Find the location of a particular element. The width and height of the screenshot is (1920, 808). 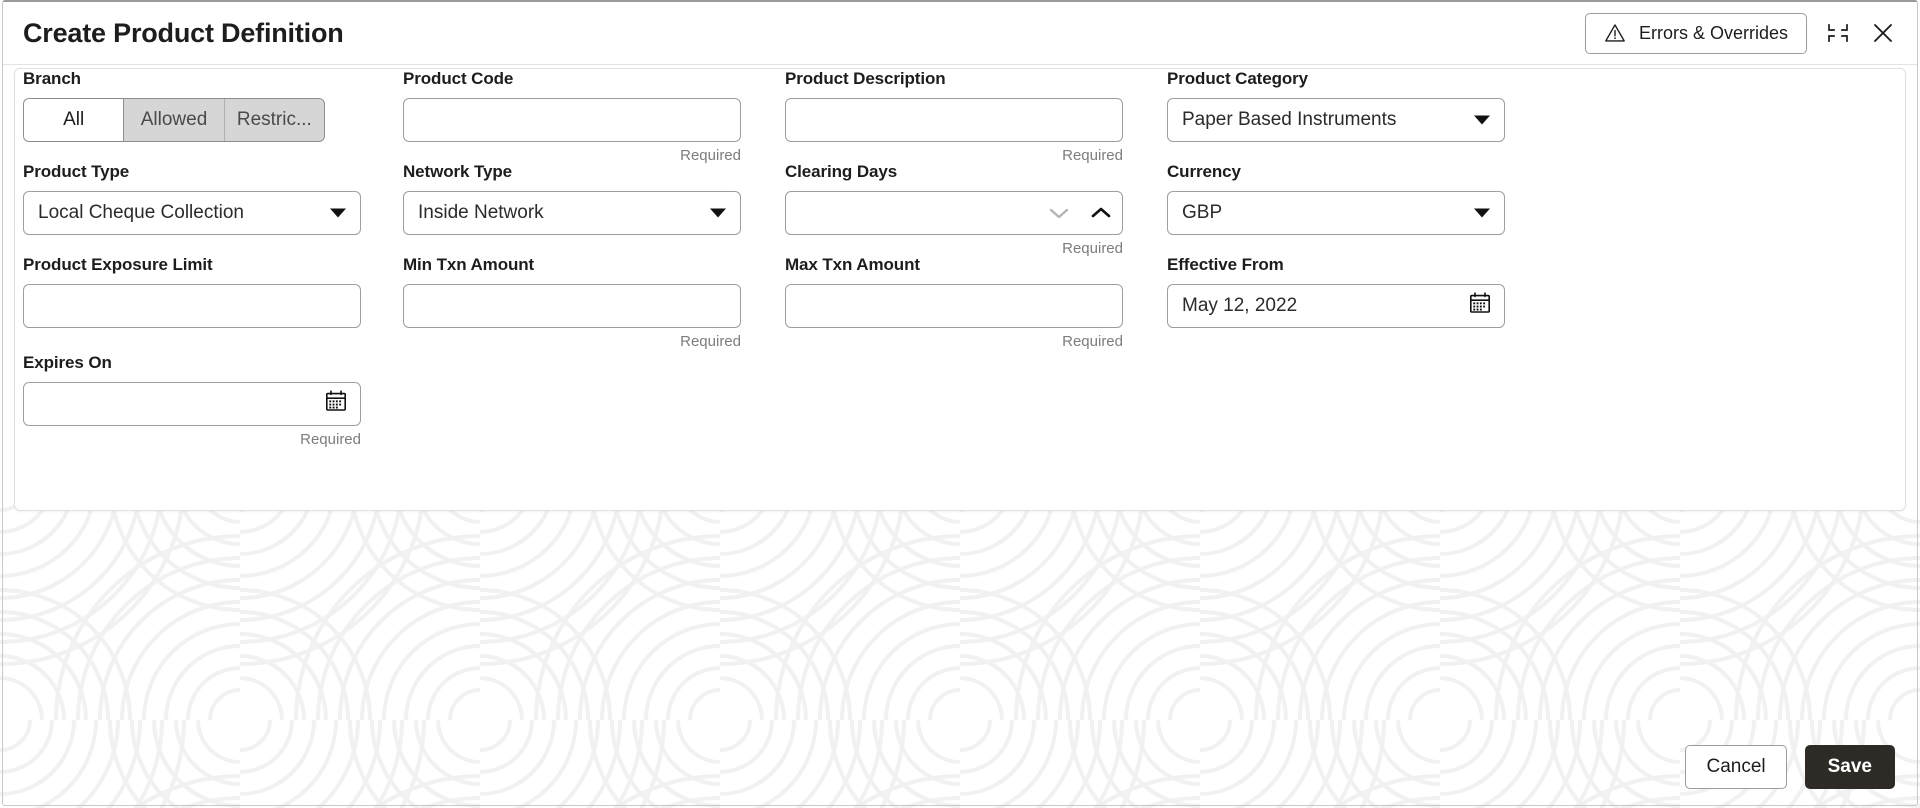

field-max-txn-amount: Max Txn Amount Required is located at coordinates (954, 302).